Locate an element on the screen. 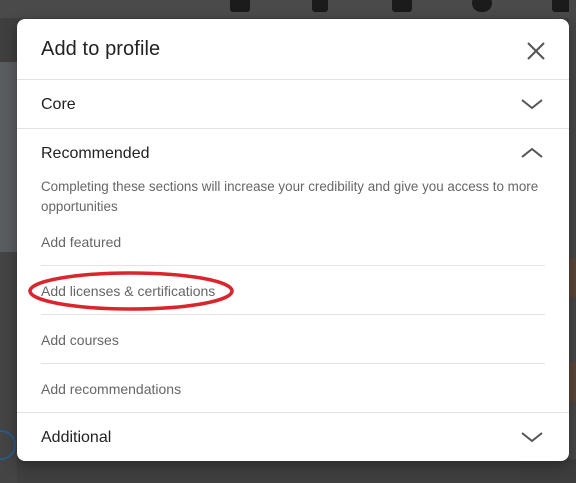 This screenshot has height=483, width=576. background-nav-bar is located at coordinates (288, 9).